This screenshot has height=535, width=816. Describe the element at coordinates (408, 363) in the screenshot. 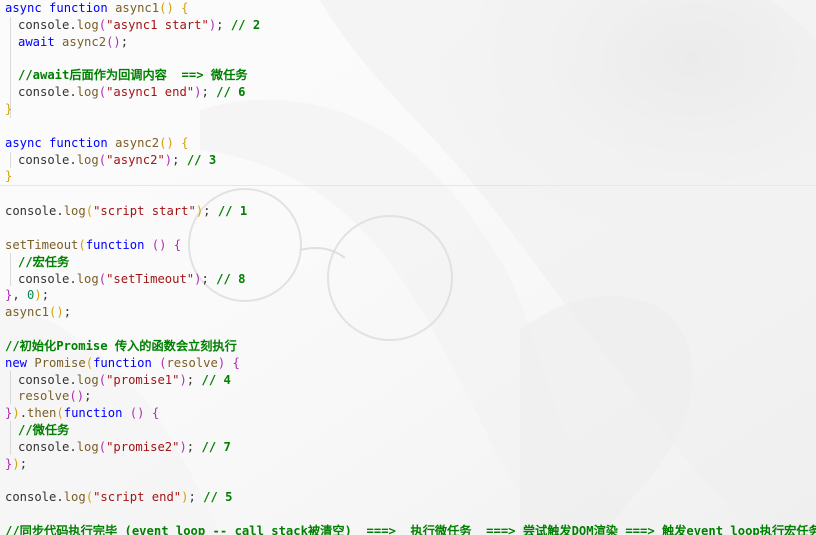

I see `code-line: new Promise(function (resolve) {` at that location.